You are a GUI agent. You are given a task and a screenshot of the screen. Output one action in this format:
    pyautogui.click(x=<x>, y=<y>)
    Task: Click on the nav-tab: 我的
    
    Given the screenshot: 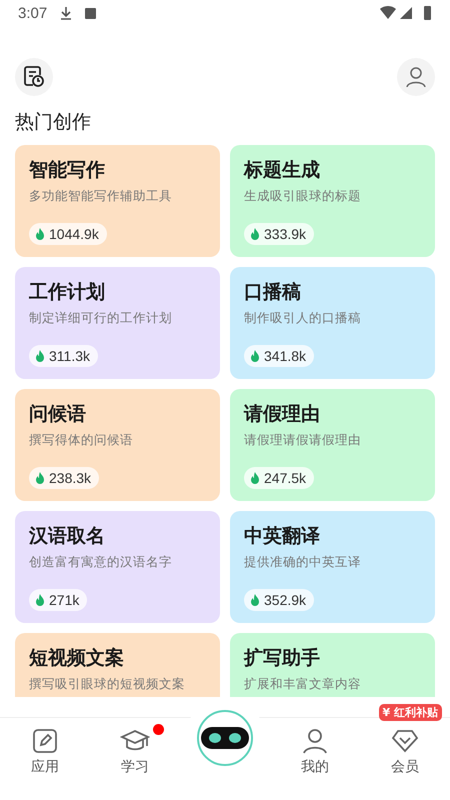 What is the action you would take?
    pyautogui.click(x=315, y=752)
    